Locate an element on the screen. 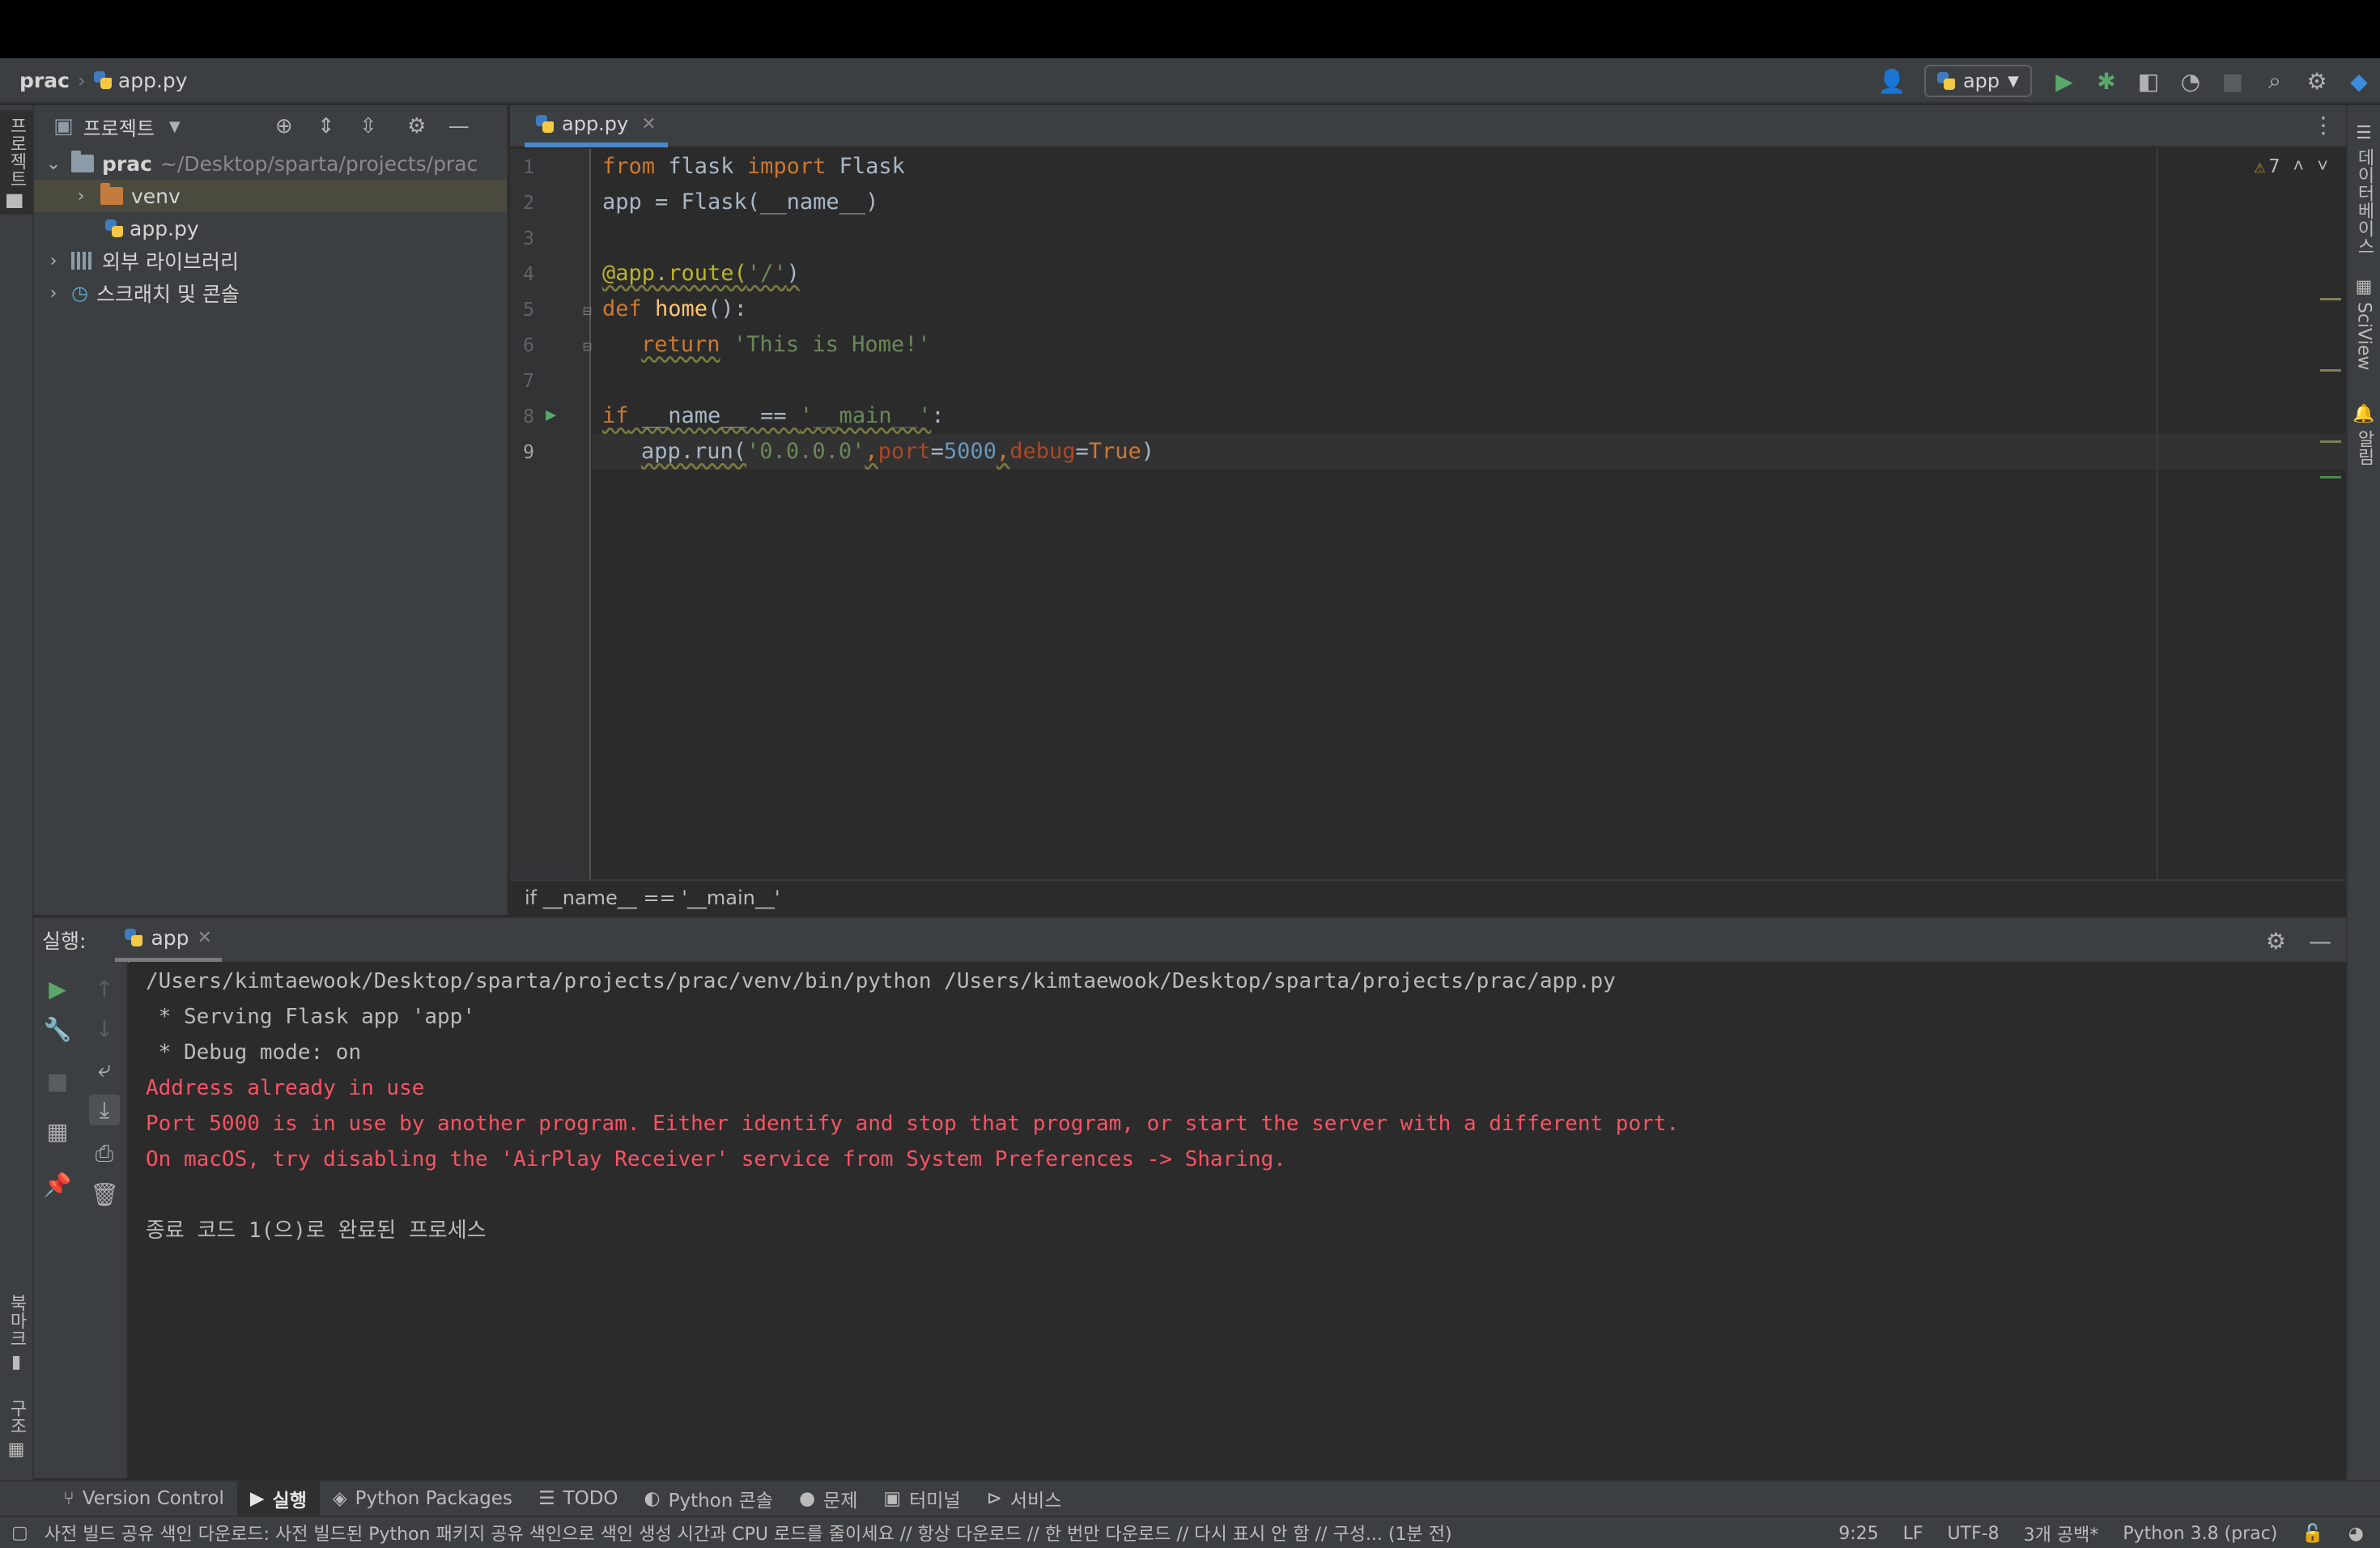 Image resolution: width=2380 pixels, height=1548 pixels. tool-tab-terminal: ▣ 터미널 is located at coordinates (922, 1498).